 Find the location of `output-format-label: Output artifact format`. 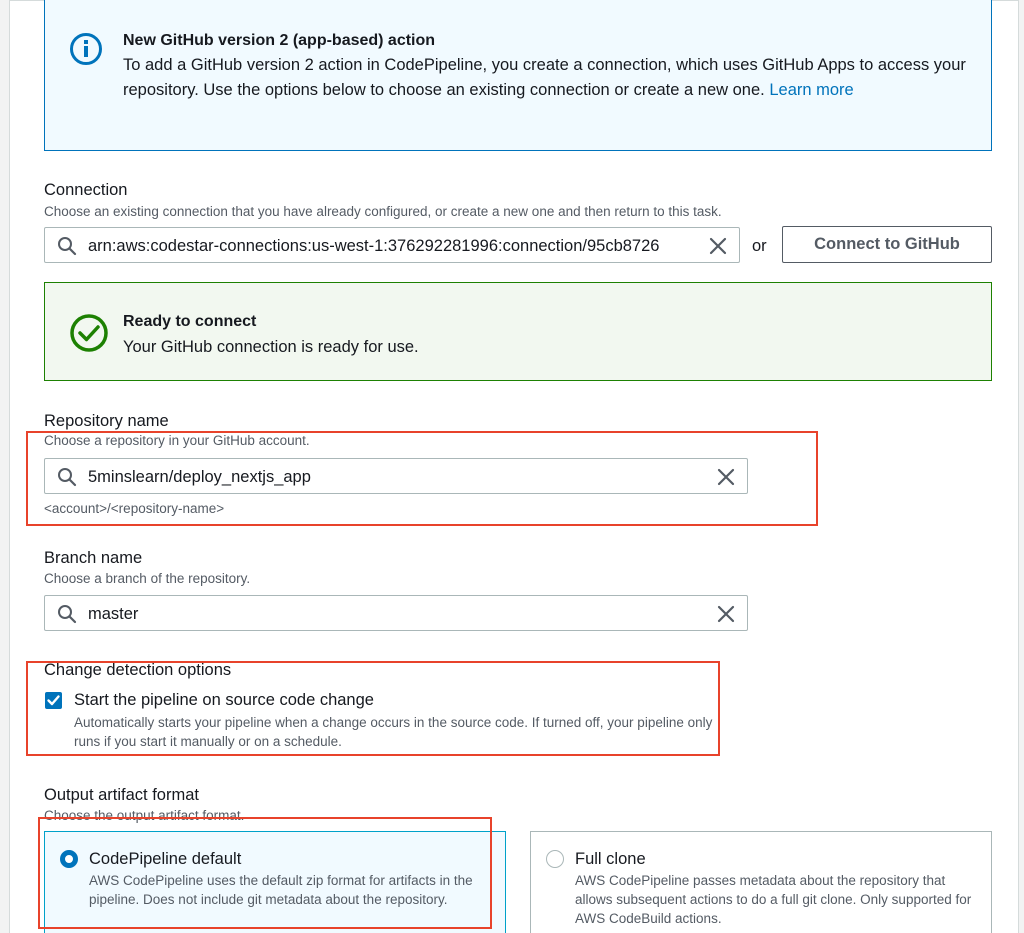

output-format-label: Output artifact format is located at coordinates (121, 795).